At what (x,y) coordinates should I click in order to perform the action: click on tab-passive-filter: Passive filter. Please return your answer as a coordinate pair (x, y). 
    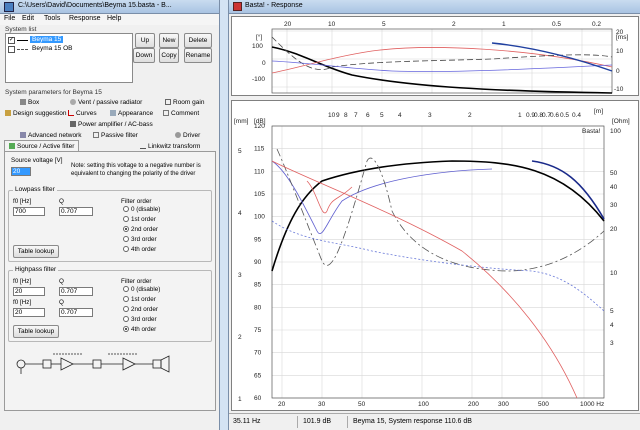
    Looking at the image, I should click on (115, 135).